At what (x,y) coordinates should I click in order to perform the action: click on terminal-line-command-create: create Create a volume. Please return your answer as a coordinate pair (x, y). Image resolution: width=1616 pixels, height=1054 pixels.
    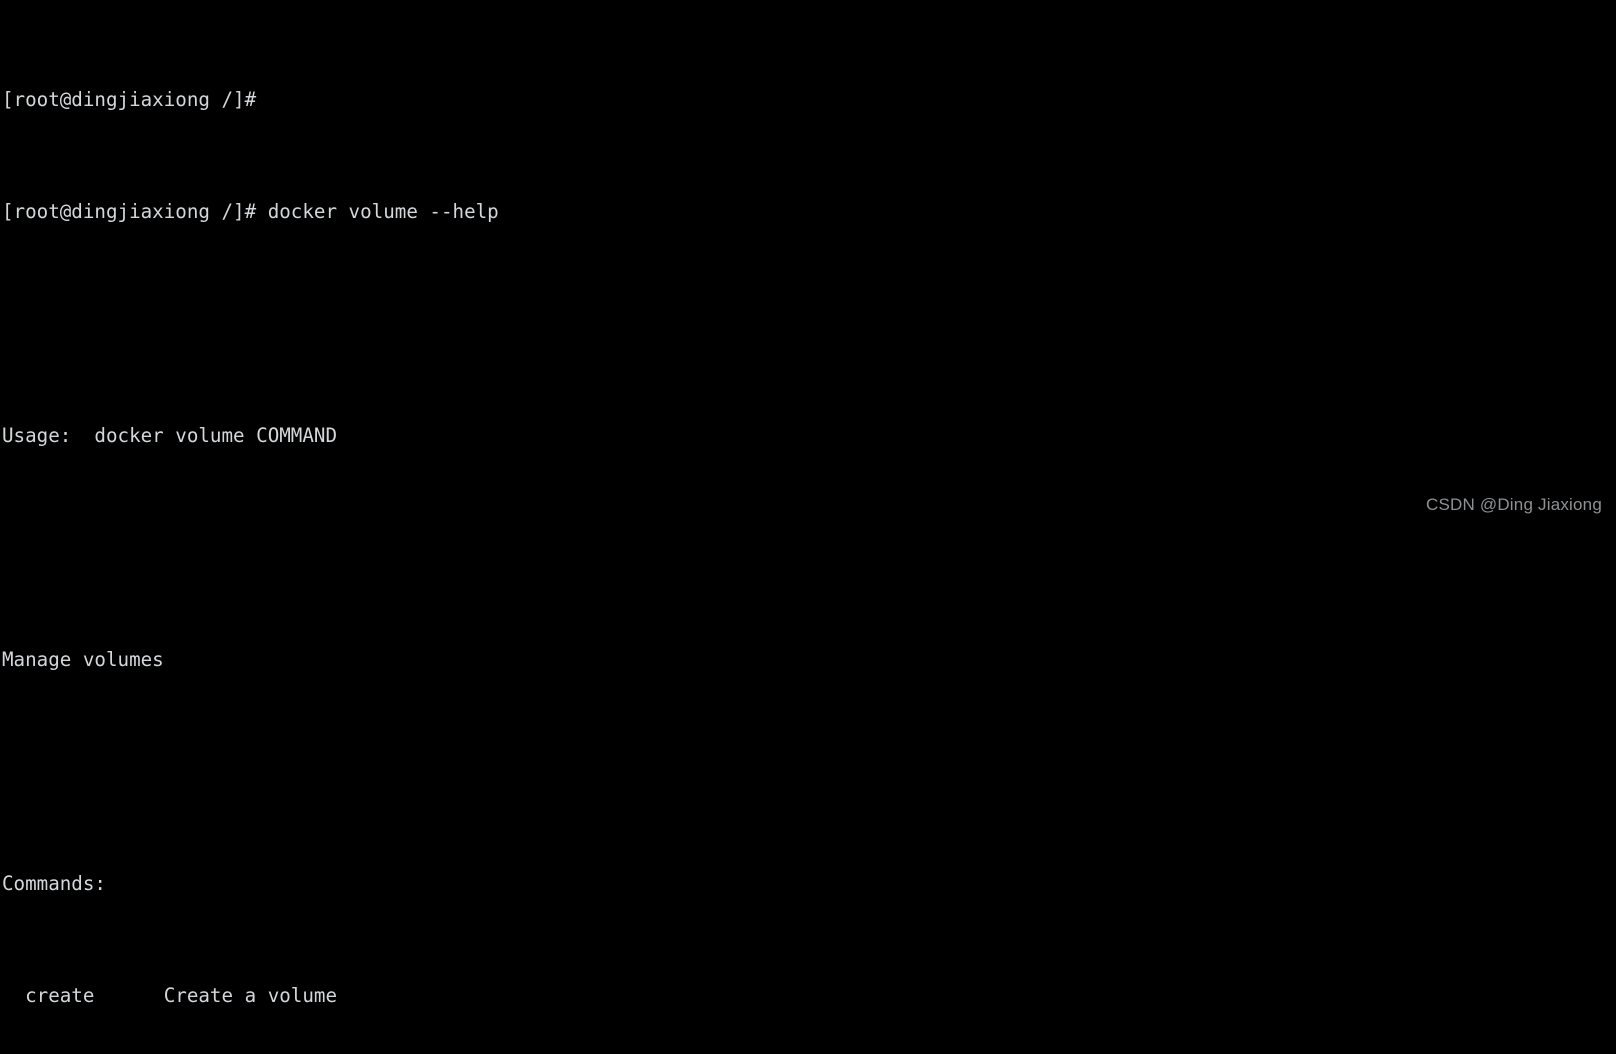
    Looking at the image, I should click on (170, 995).